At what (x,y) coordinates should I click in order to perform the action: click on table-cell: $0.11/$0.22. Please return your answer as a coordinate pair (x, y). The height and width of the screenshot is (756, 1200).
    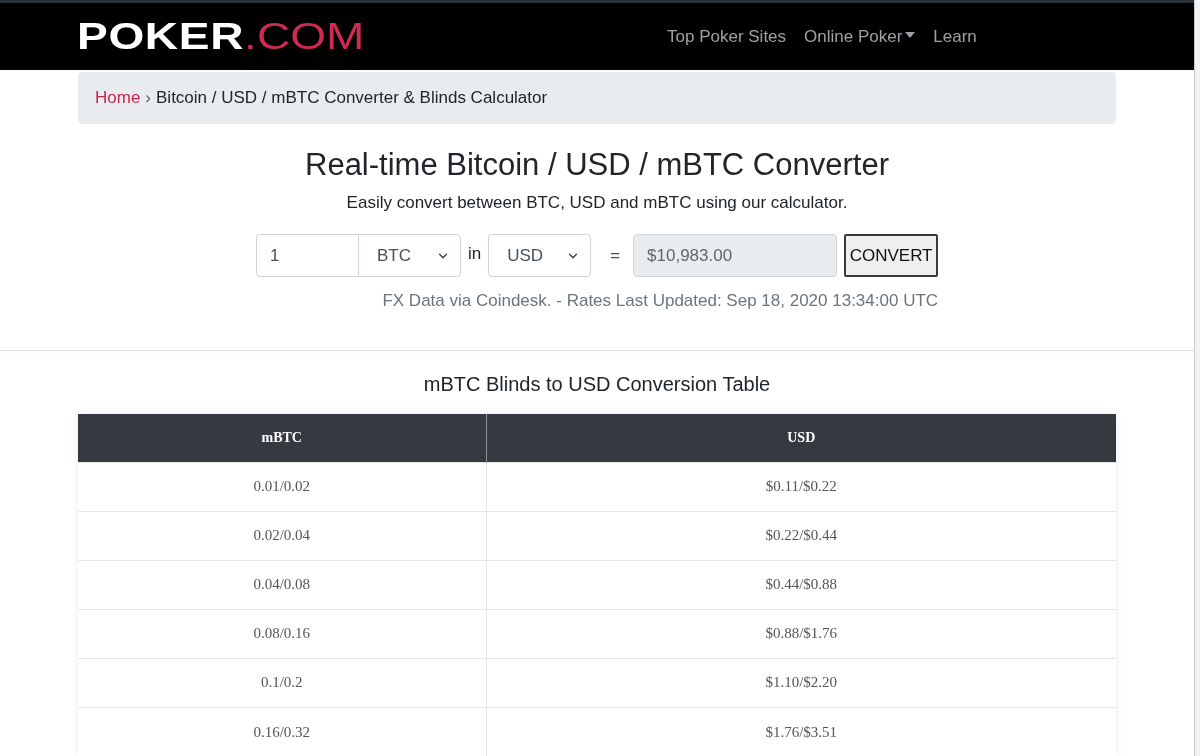
    Looking at the image, I should click on (801, 486).